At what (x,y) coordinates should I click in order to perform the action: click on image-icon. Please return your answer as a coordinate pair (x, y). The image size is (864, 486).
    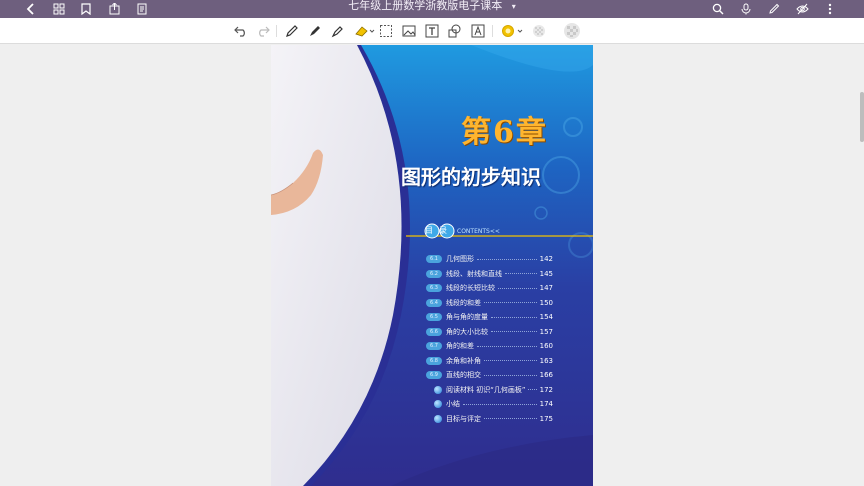
    Looking at the image, I should click on (409, 31).